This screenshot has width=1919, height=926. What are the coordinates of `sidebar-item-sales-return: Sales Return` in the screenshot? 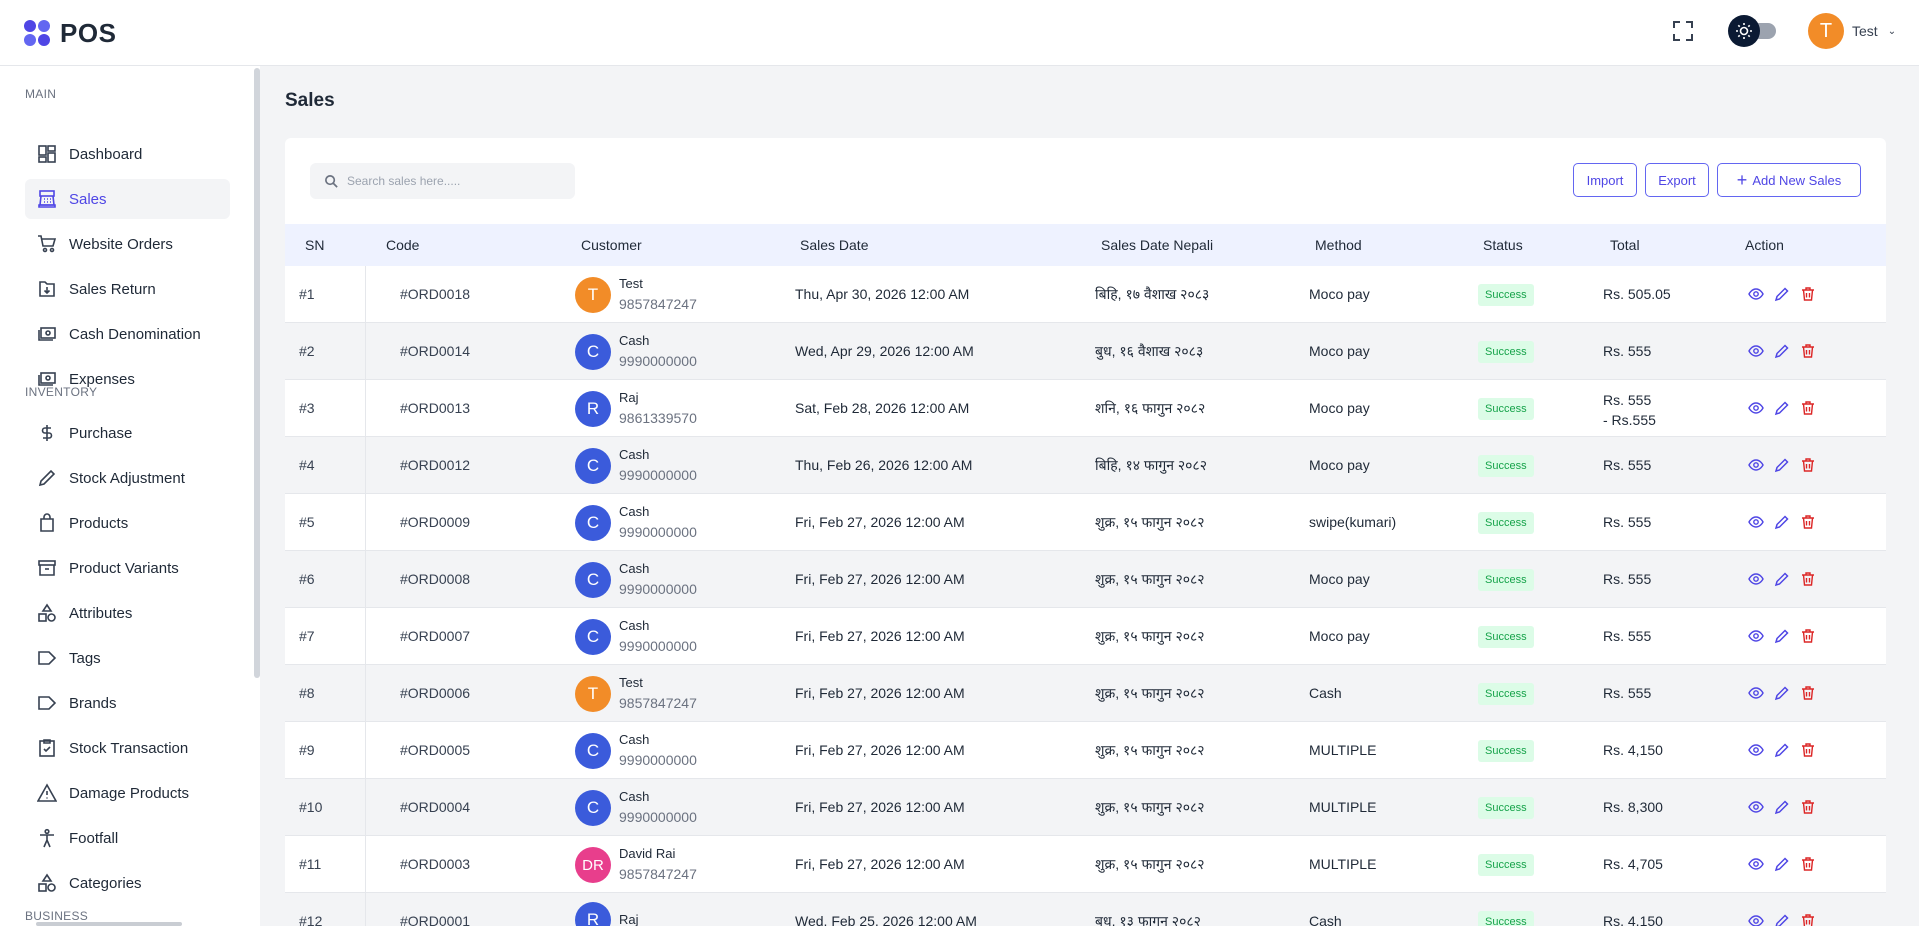 It's located at (127, 289).